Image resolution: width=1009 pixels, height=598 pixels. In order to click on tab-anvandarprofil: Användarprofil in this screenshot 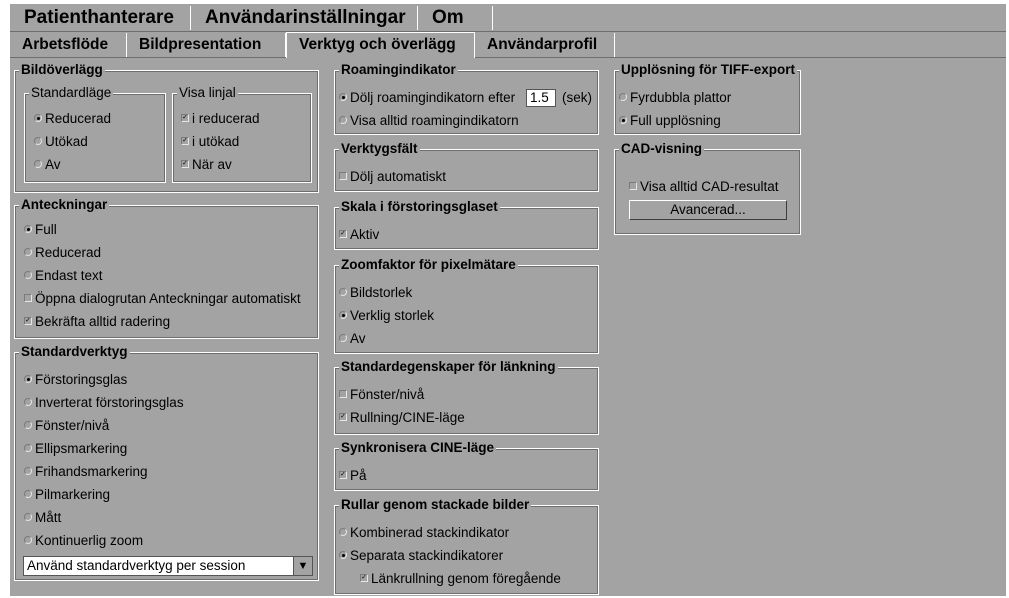, I will do `click(545, 45)`.